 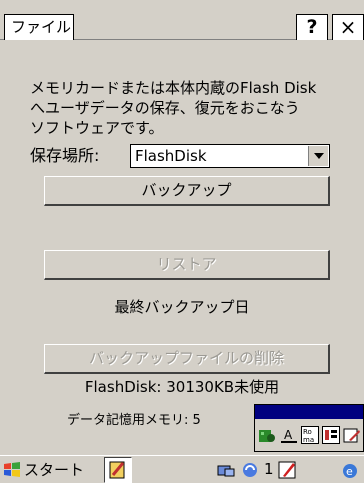 I want to click on pen-input-icon, so click(x=288, y=470).